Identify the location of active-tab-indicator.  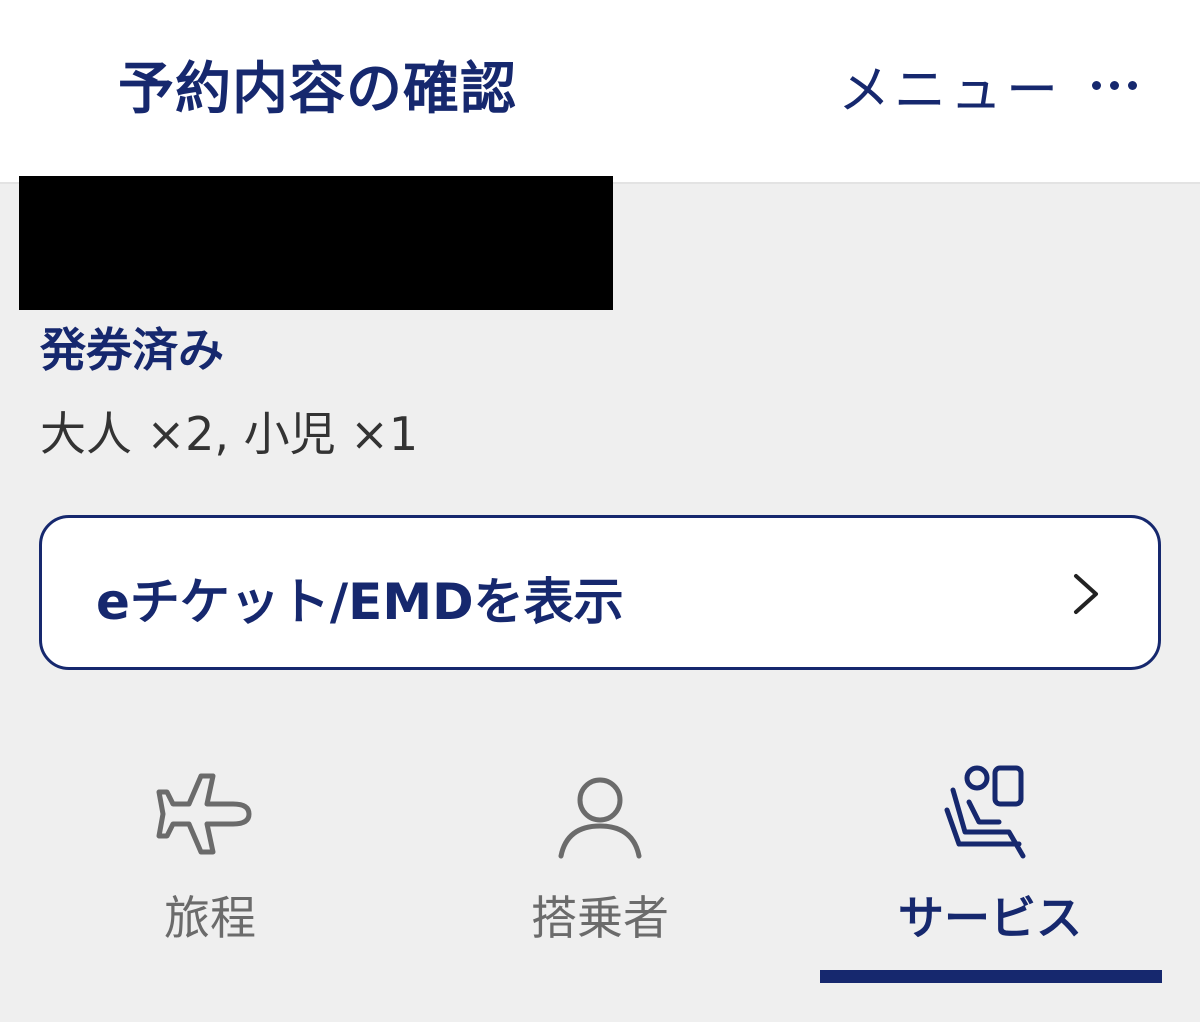
(991, 976).